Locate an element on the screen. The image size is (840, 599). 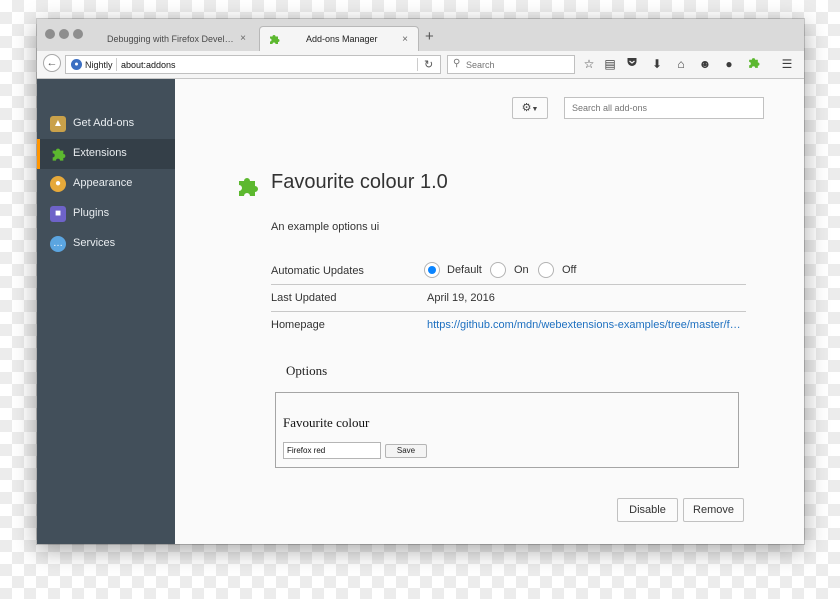
tools-menu-button: ⚙▼ is located at coordinates (530, 108).